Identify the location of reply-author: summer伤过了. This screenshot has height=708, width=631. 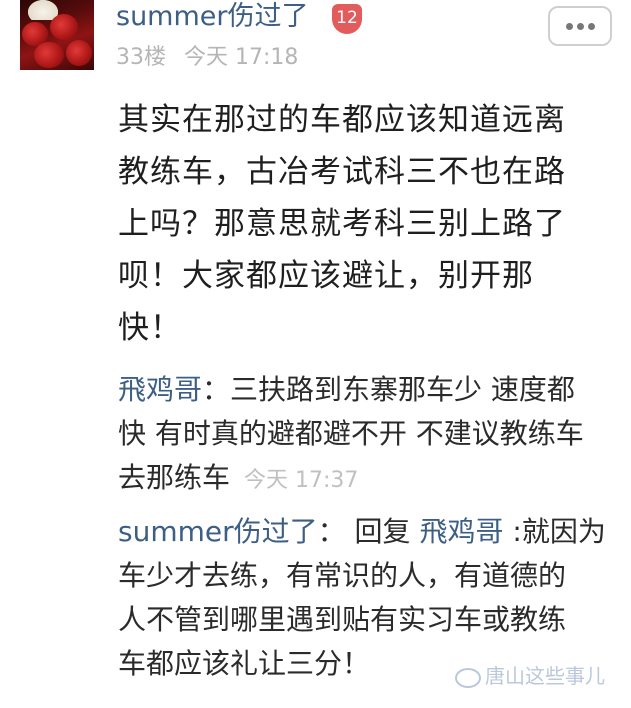
(218, 531).